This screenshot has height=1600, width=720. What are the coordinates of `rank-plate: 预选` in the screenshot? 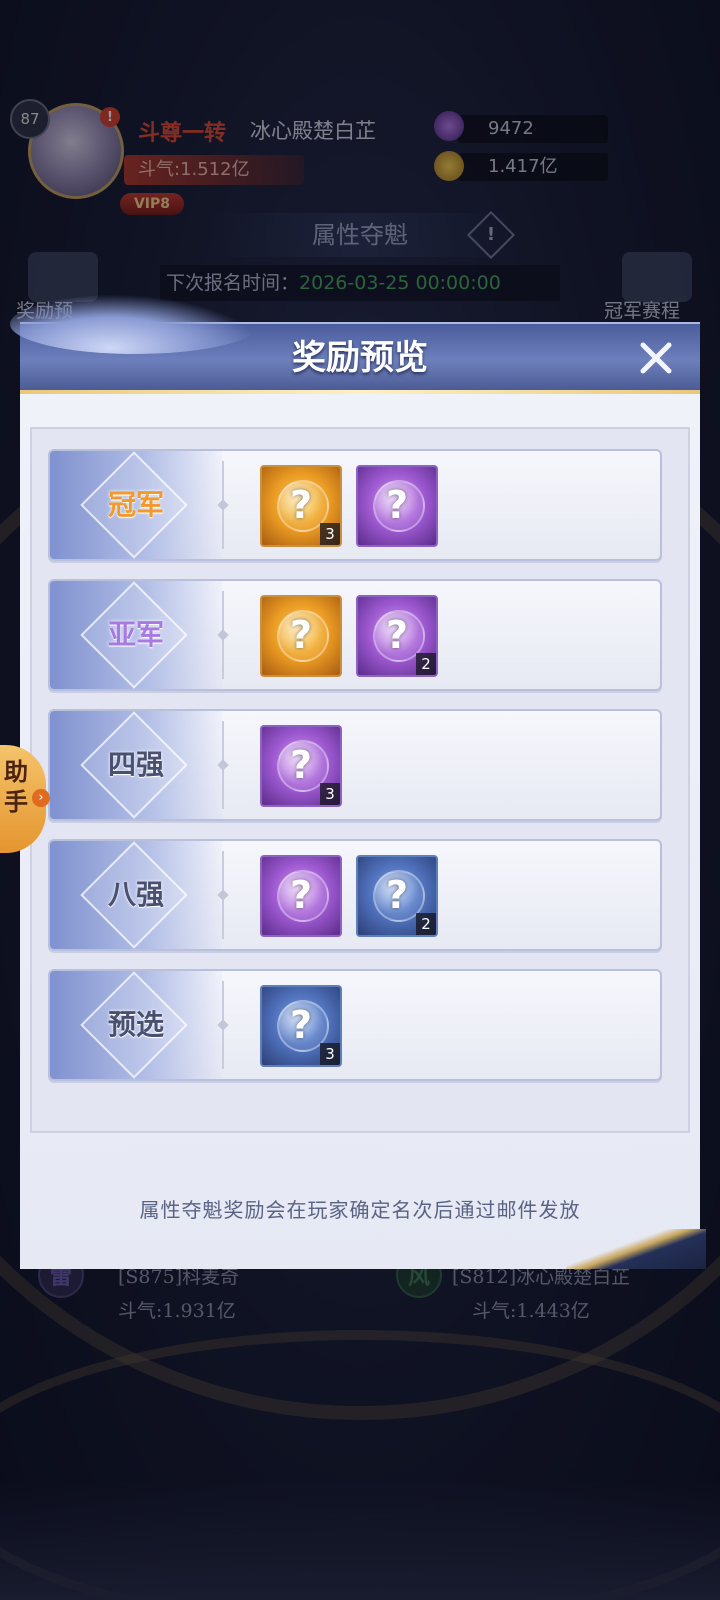 It's located at (136, 1025).